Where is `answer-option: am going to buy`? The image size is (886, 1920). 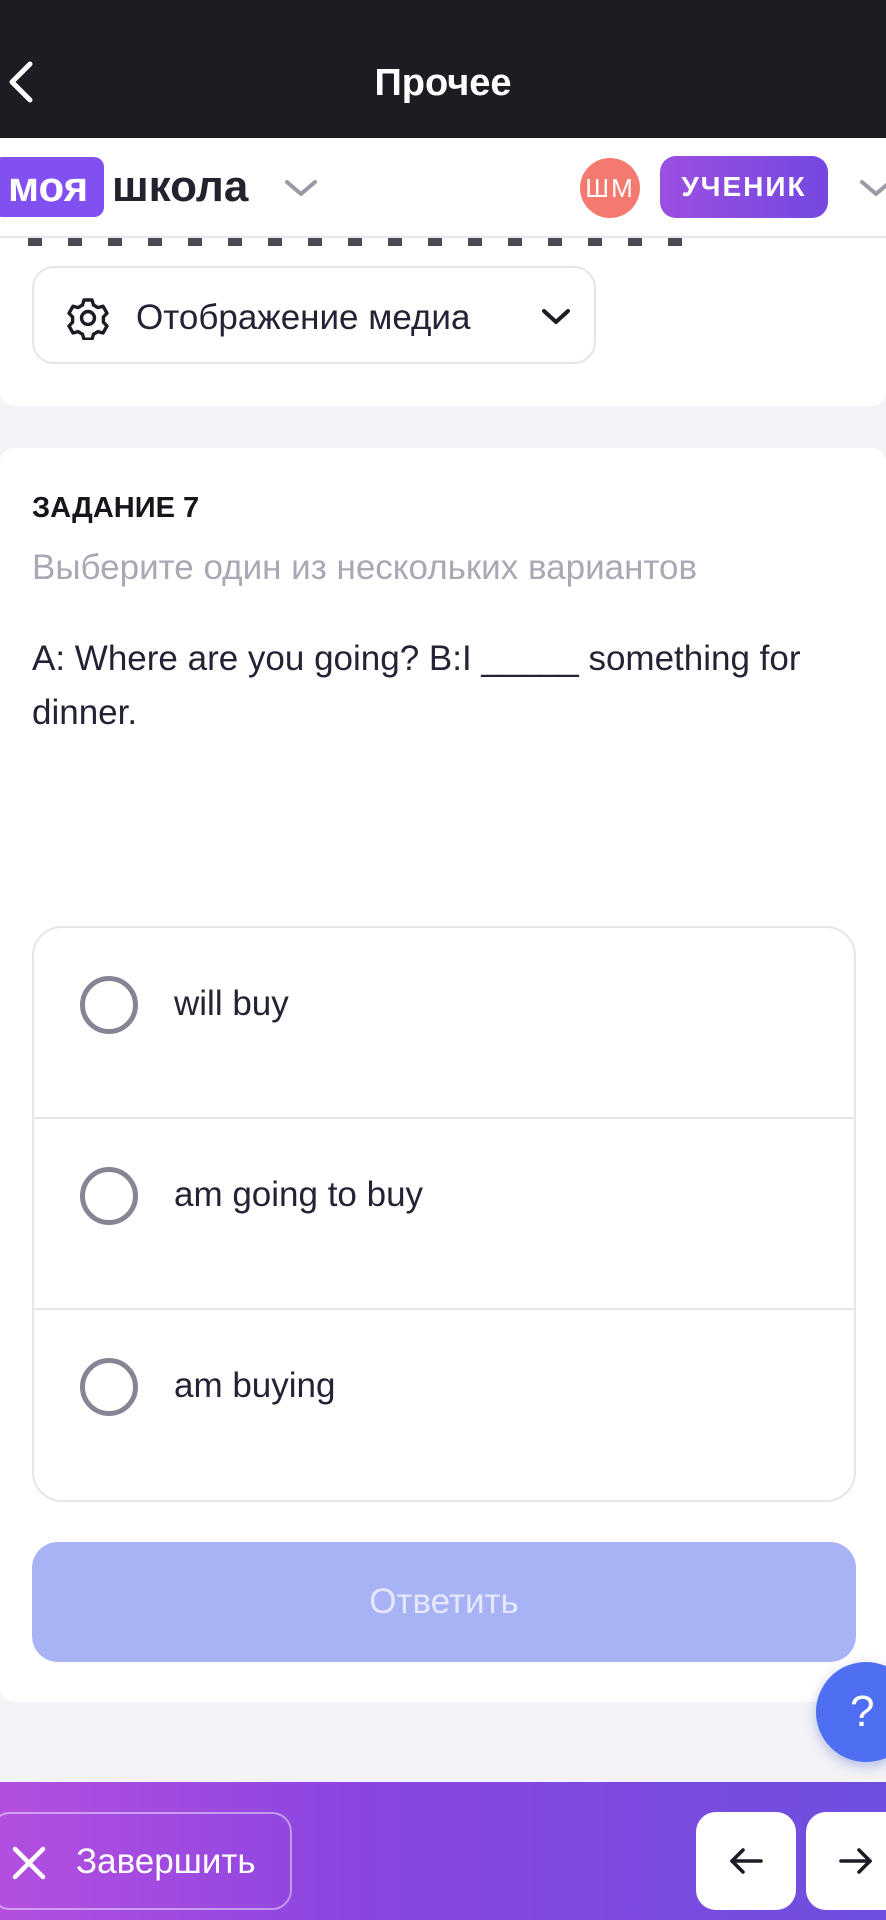
answer-option: am going to buy is located at coordinates (444, 1214).